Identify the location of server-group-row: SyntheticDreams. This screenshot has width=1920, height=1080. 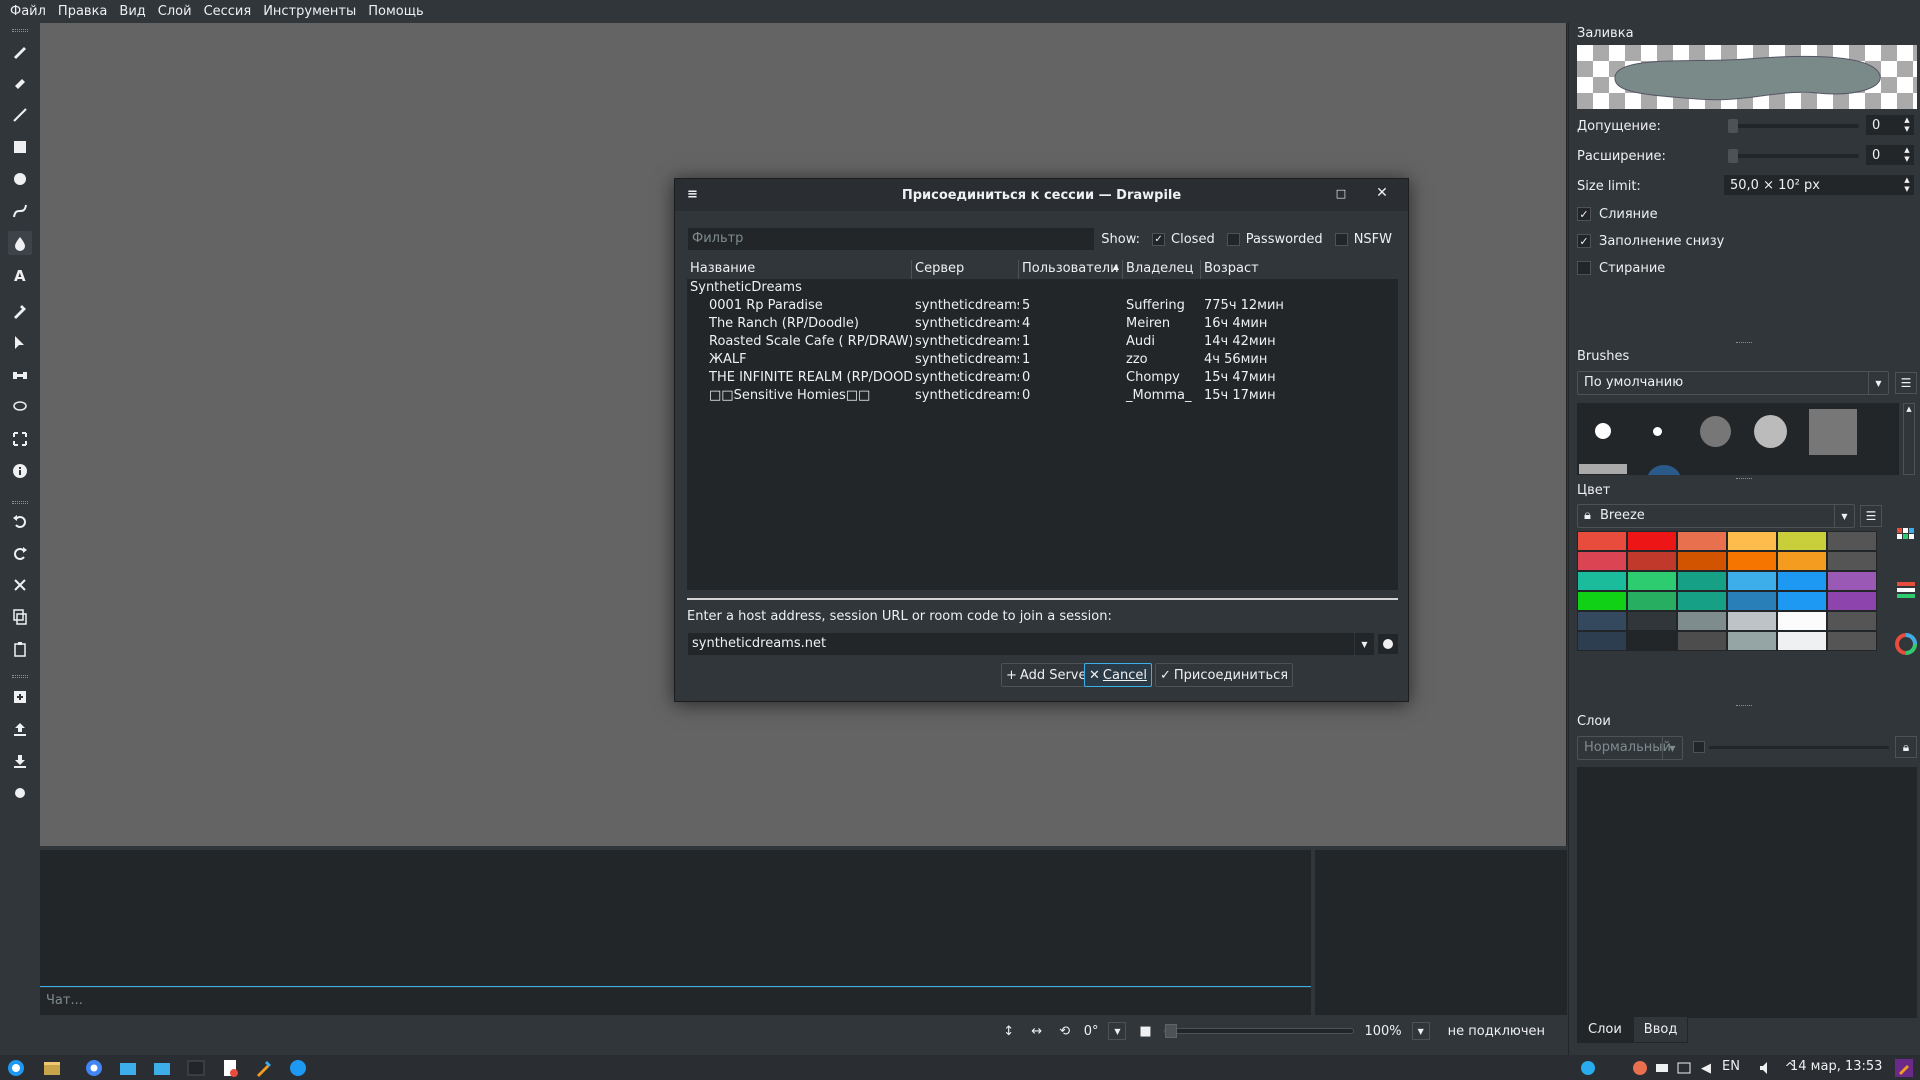
(1042, 288).